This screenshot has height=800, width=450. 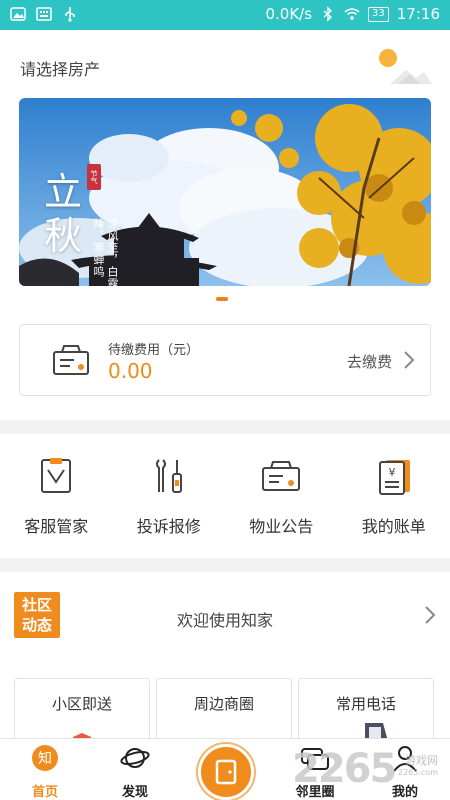 I want to click on usb-icon, so click(x=70, y=14).